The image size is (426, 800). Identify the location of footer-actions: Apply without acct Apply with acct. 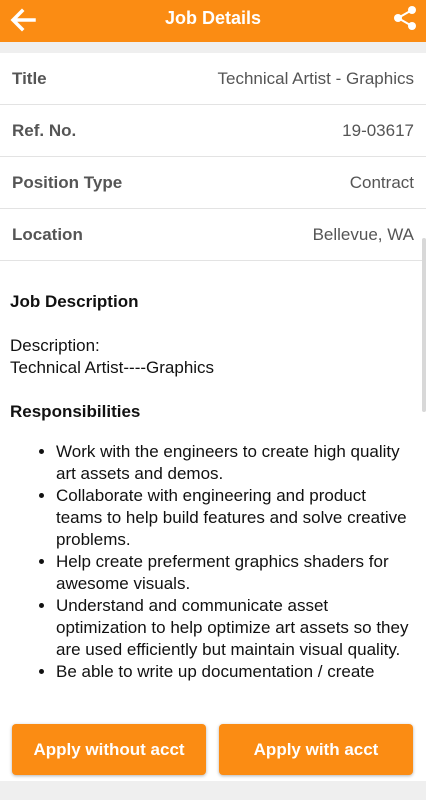
(213, 750).